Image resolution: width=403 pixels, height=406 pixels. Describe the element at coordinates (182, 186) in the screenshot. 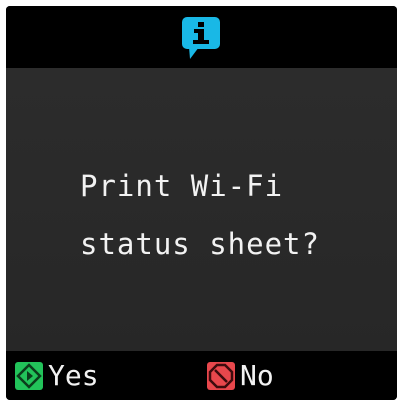

I see `message-text-line-1: Print Wi-Fi` at that location.